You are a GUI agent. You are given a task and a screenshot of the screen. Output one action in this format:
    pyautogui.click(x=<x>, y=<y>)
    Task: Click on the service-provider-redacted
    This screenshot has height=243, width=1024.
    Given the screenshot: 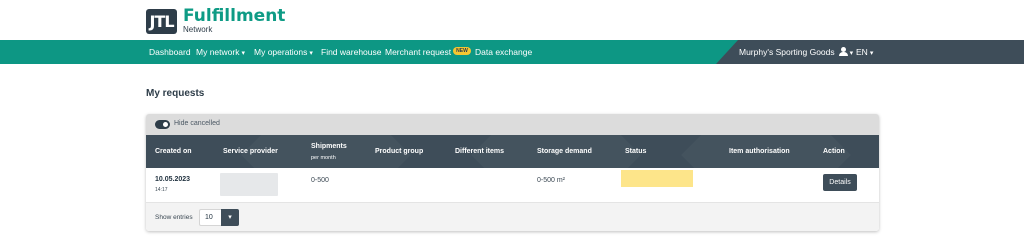 What is the action you would take?
    pyautogui.click(x=249, y=184)
    